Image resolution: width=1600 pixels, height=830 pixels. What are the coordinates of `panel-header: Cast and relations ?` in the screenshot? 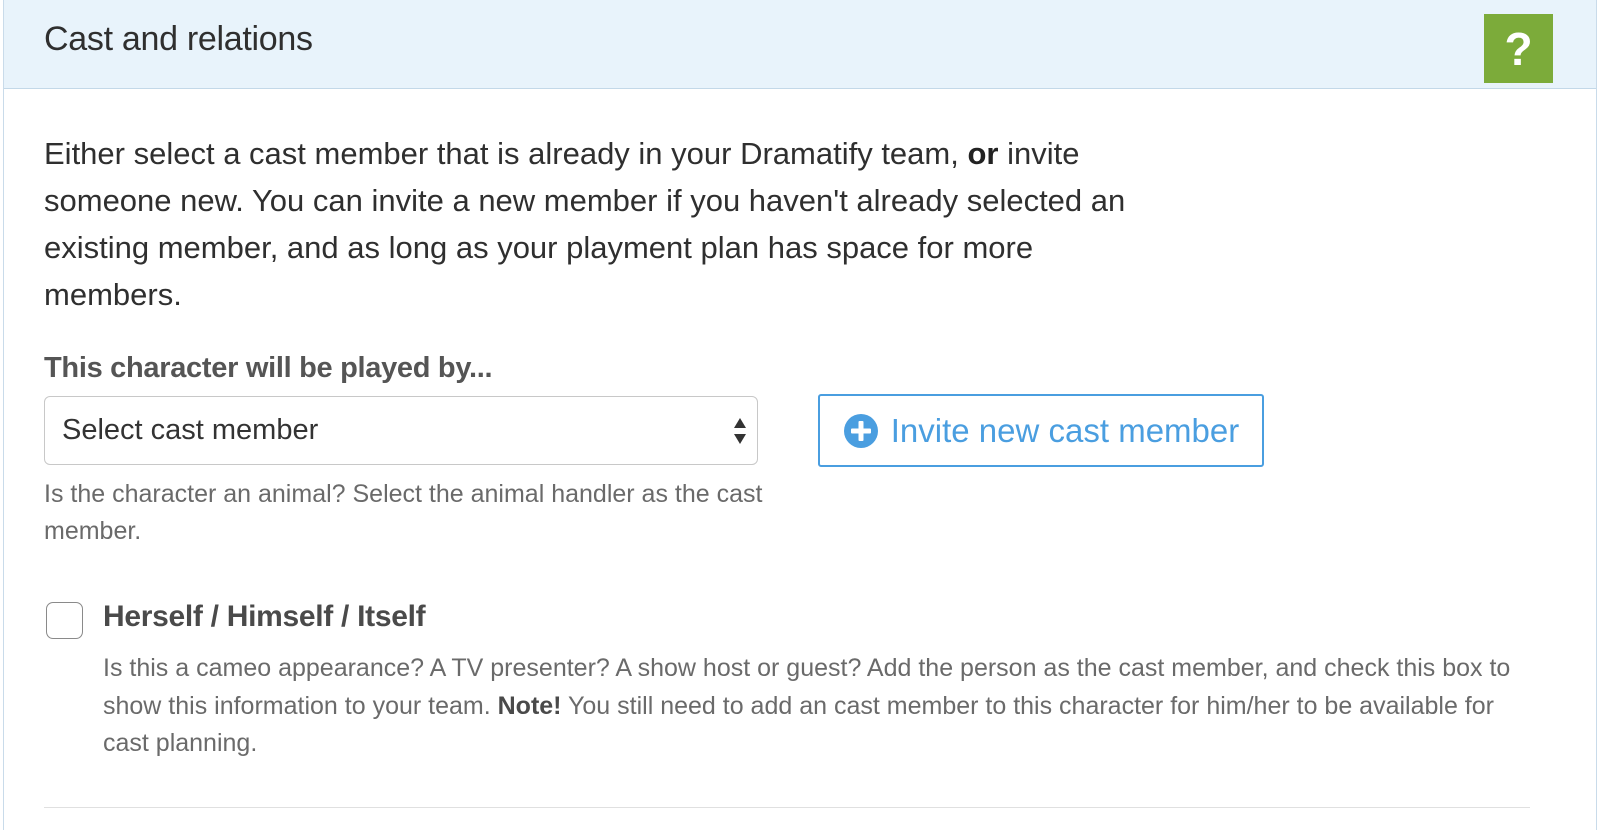 It's located at (800, 44).